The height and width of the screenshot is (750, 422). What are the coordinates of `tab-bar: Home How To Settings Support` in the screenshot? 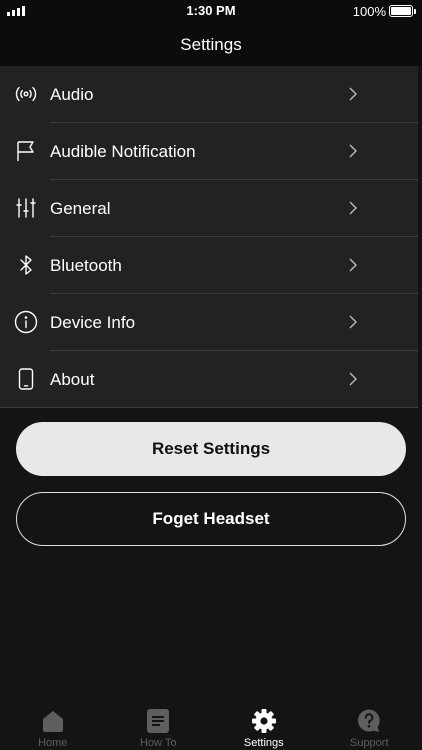 It's located at (211, 725).